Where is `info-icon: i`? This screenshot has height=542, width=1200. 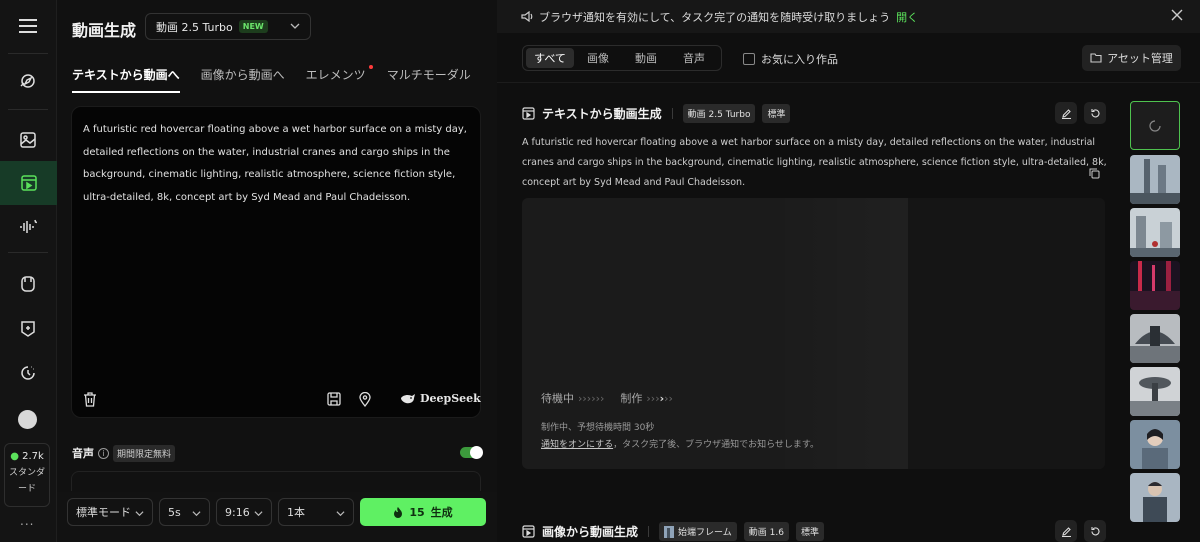 info-icon: i is located at coordinates (103, 453).